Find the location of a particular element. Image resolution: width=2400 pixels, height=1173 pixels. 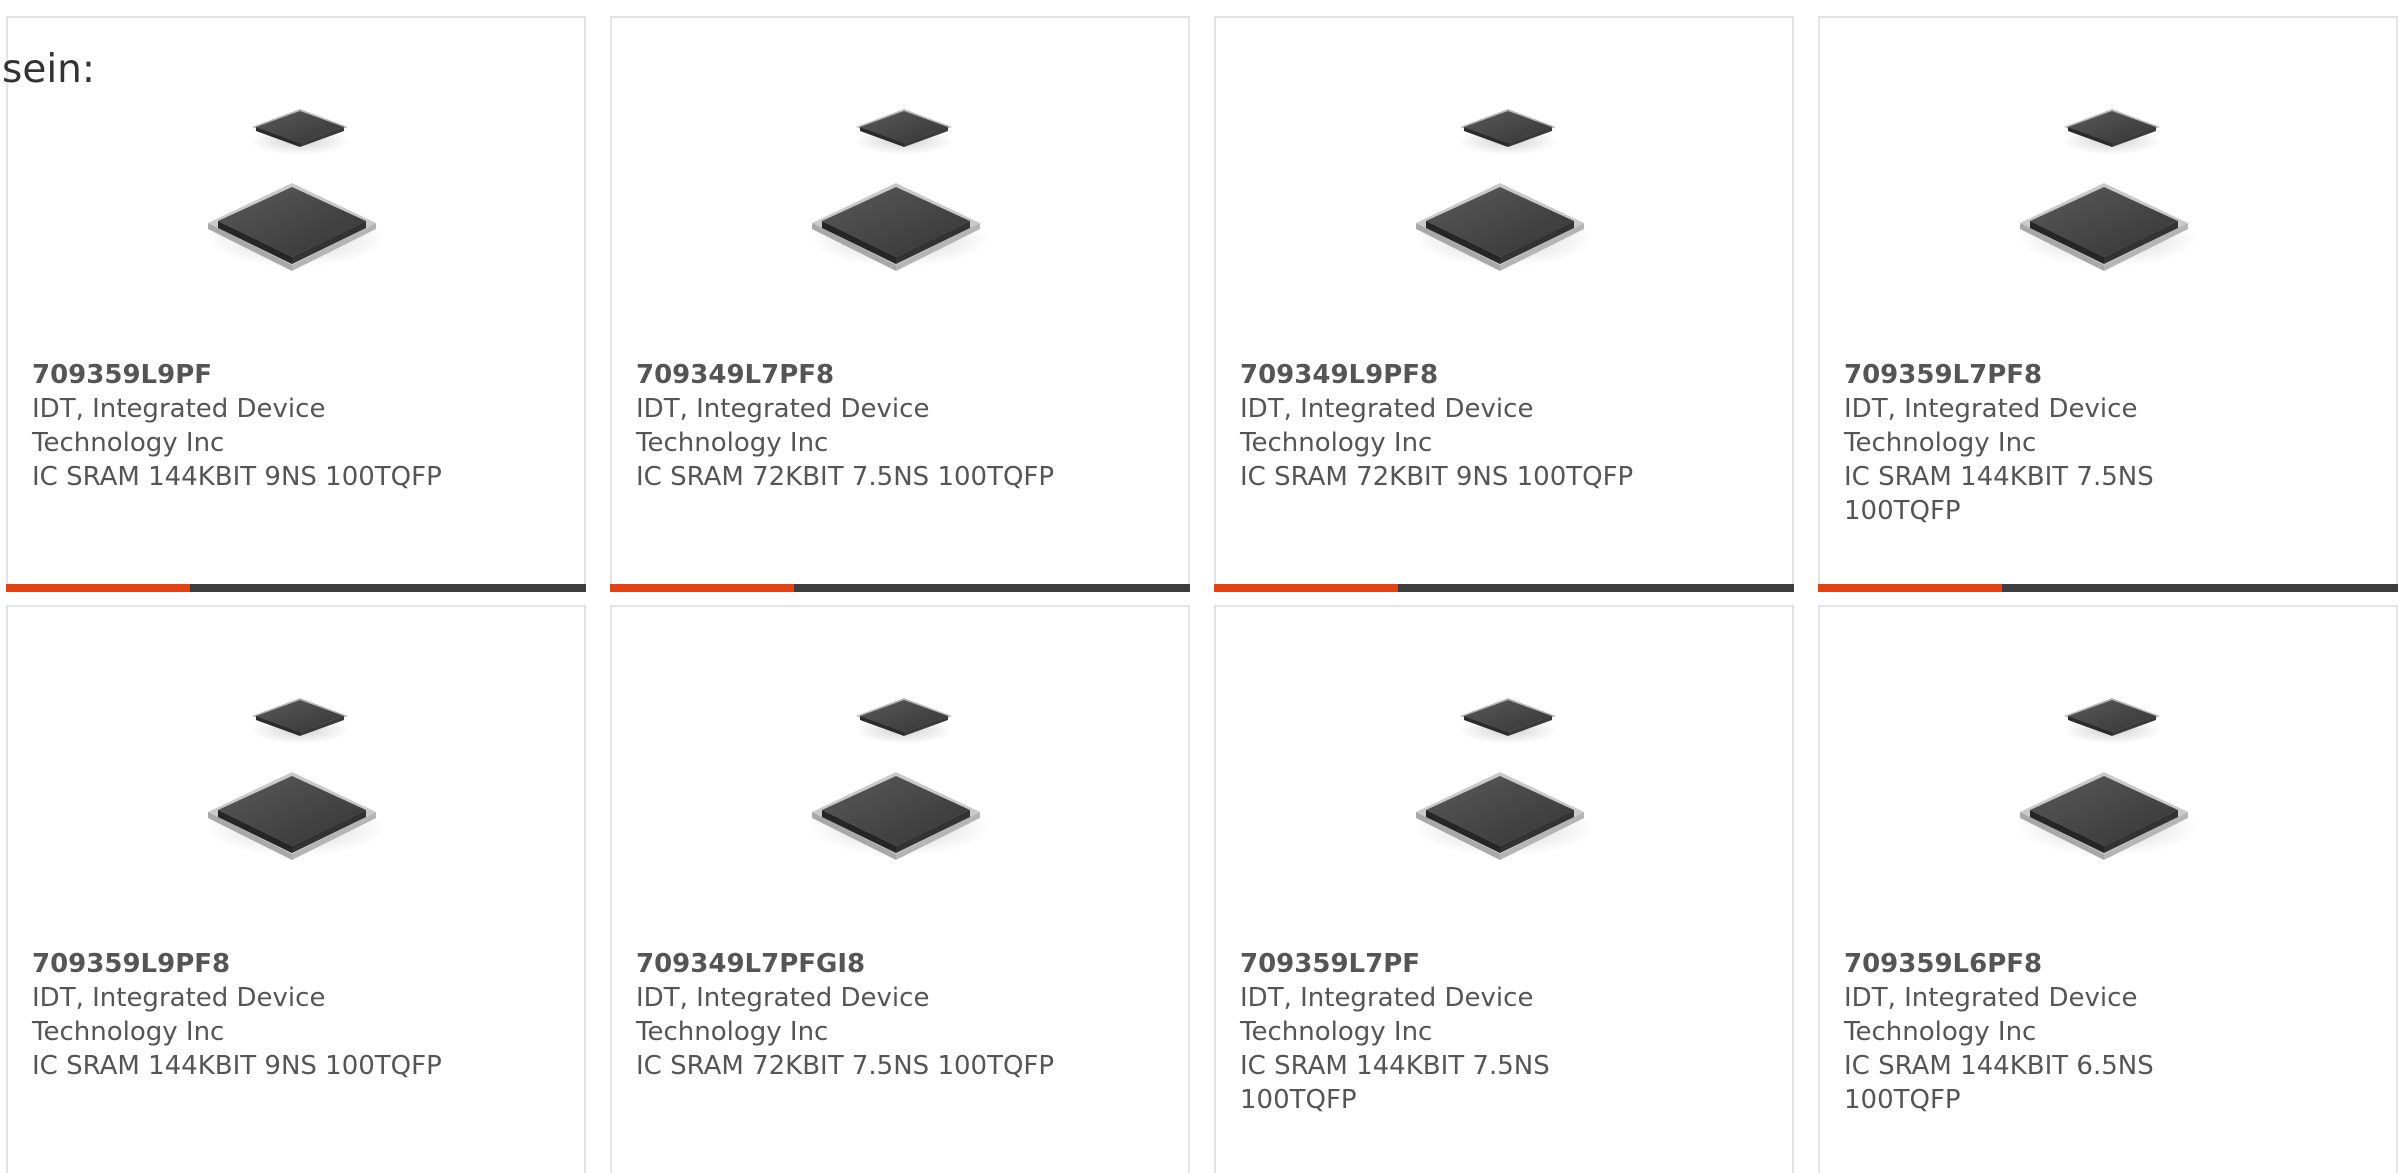

part-number-link: 709349L9PF8 is located at coordinates (1455, 375).